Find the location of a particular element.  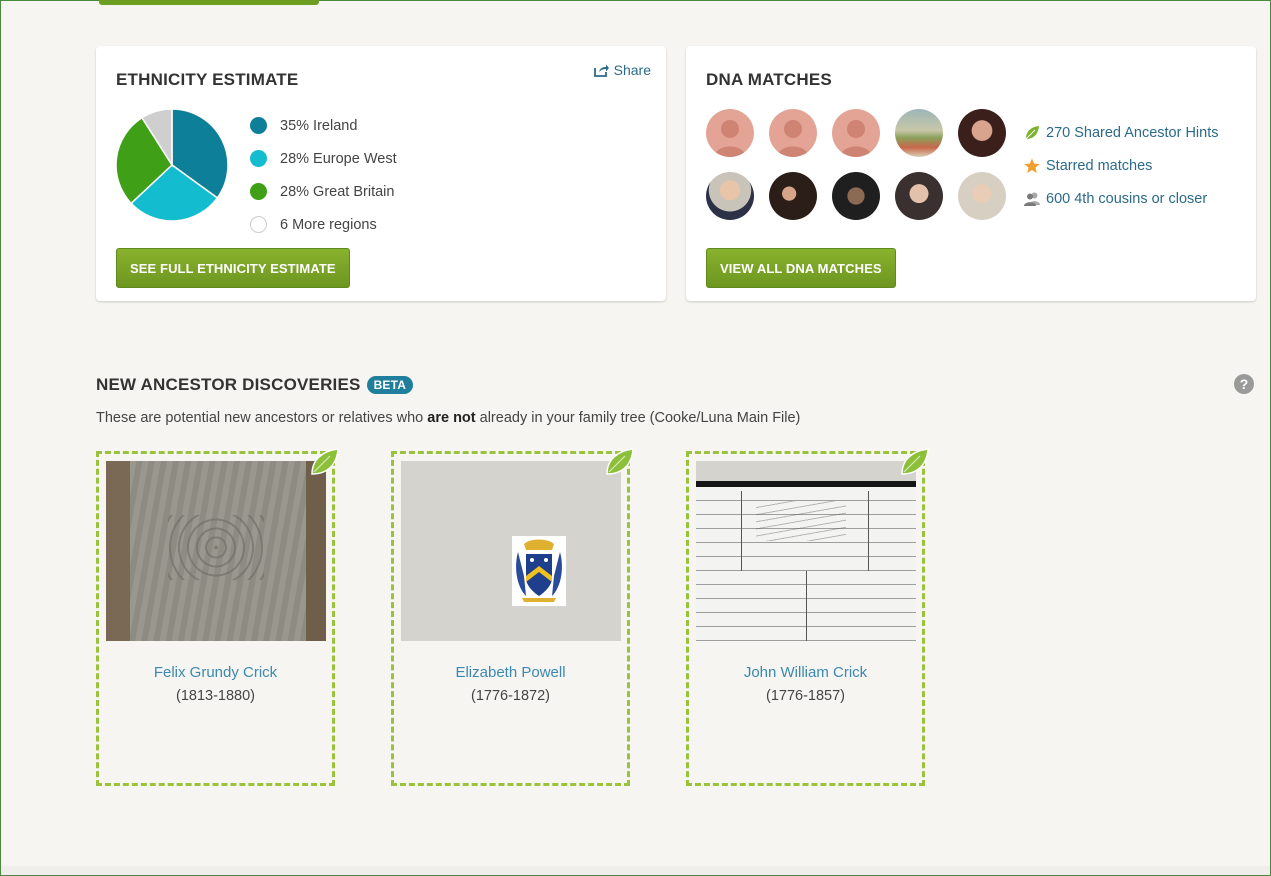

legend-item-europe-west: 28% Europe West is located at coordinates (323, 158).